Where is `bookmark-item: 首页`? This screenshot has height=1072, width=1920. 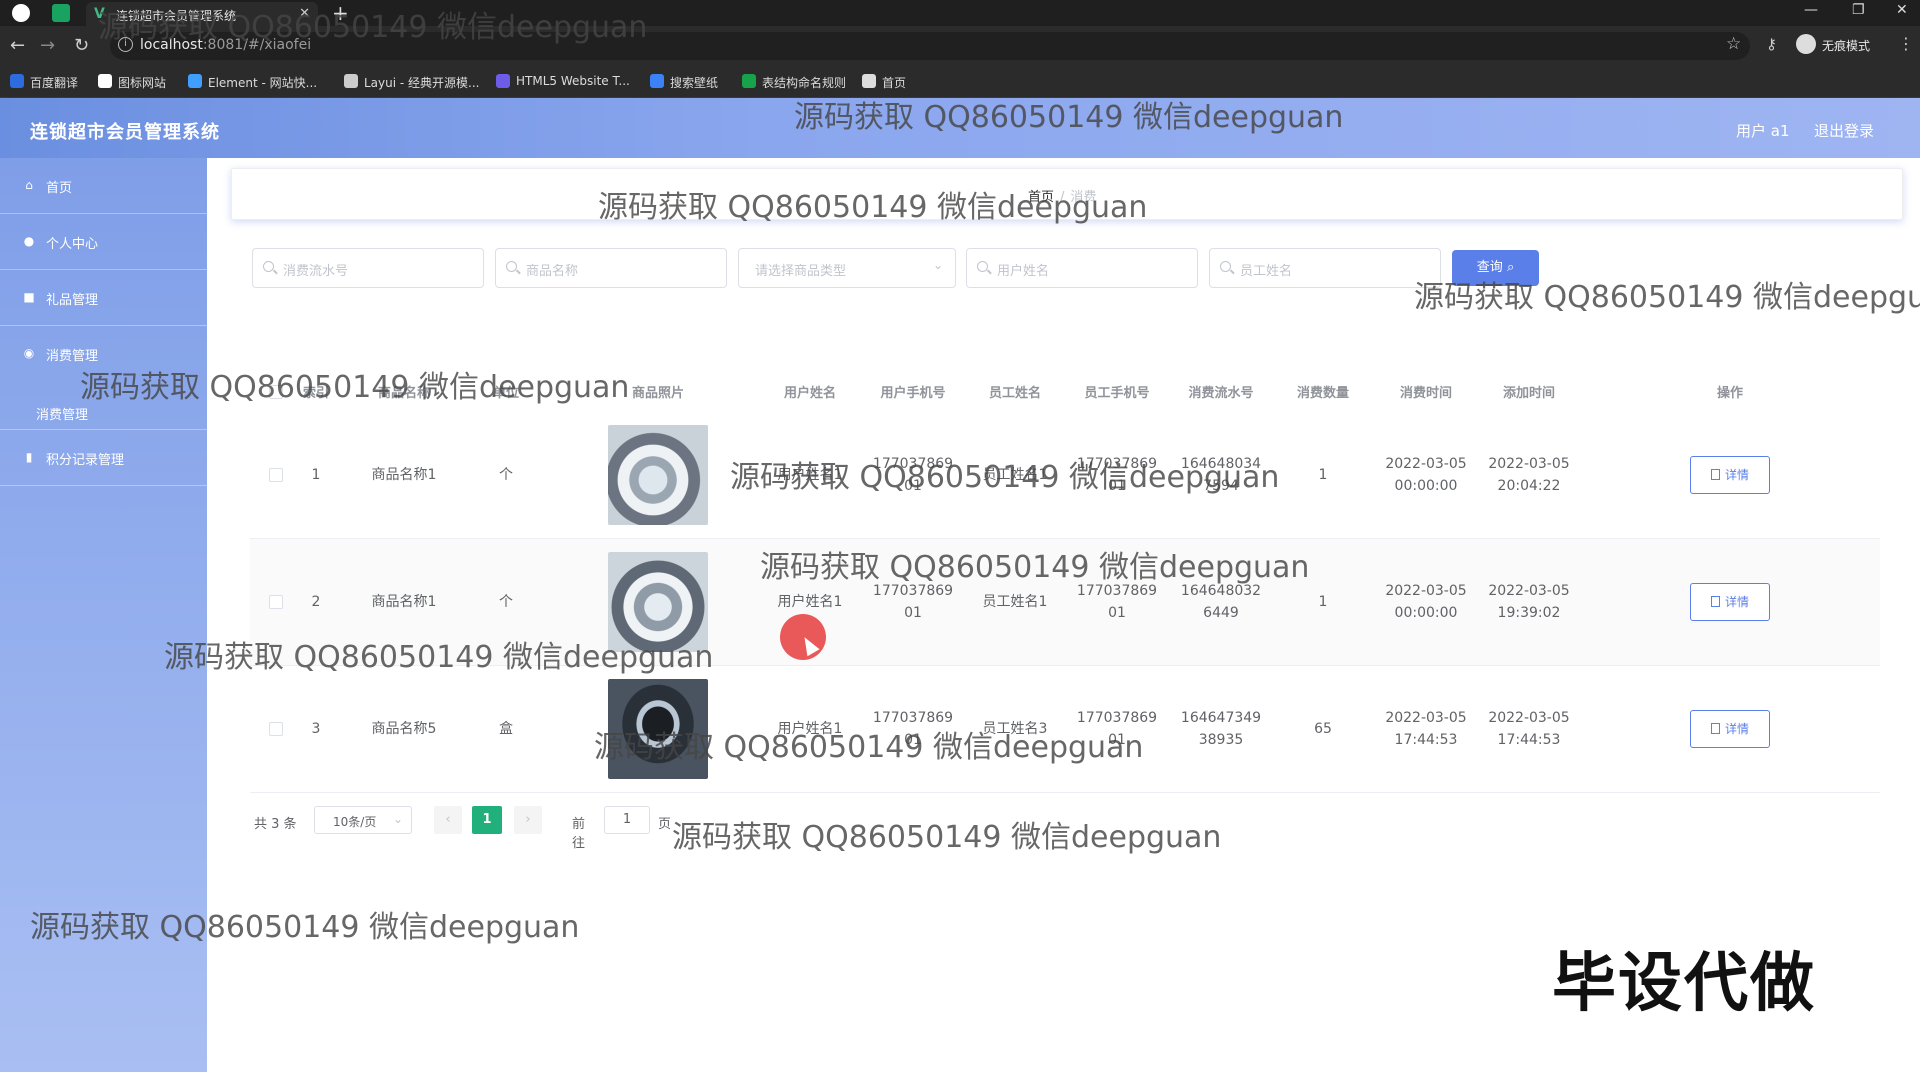
bookmark-item: 首页 is located at coordinates (884, 82).